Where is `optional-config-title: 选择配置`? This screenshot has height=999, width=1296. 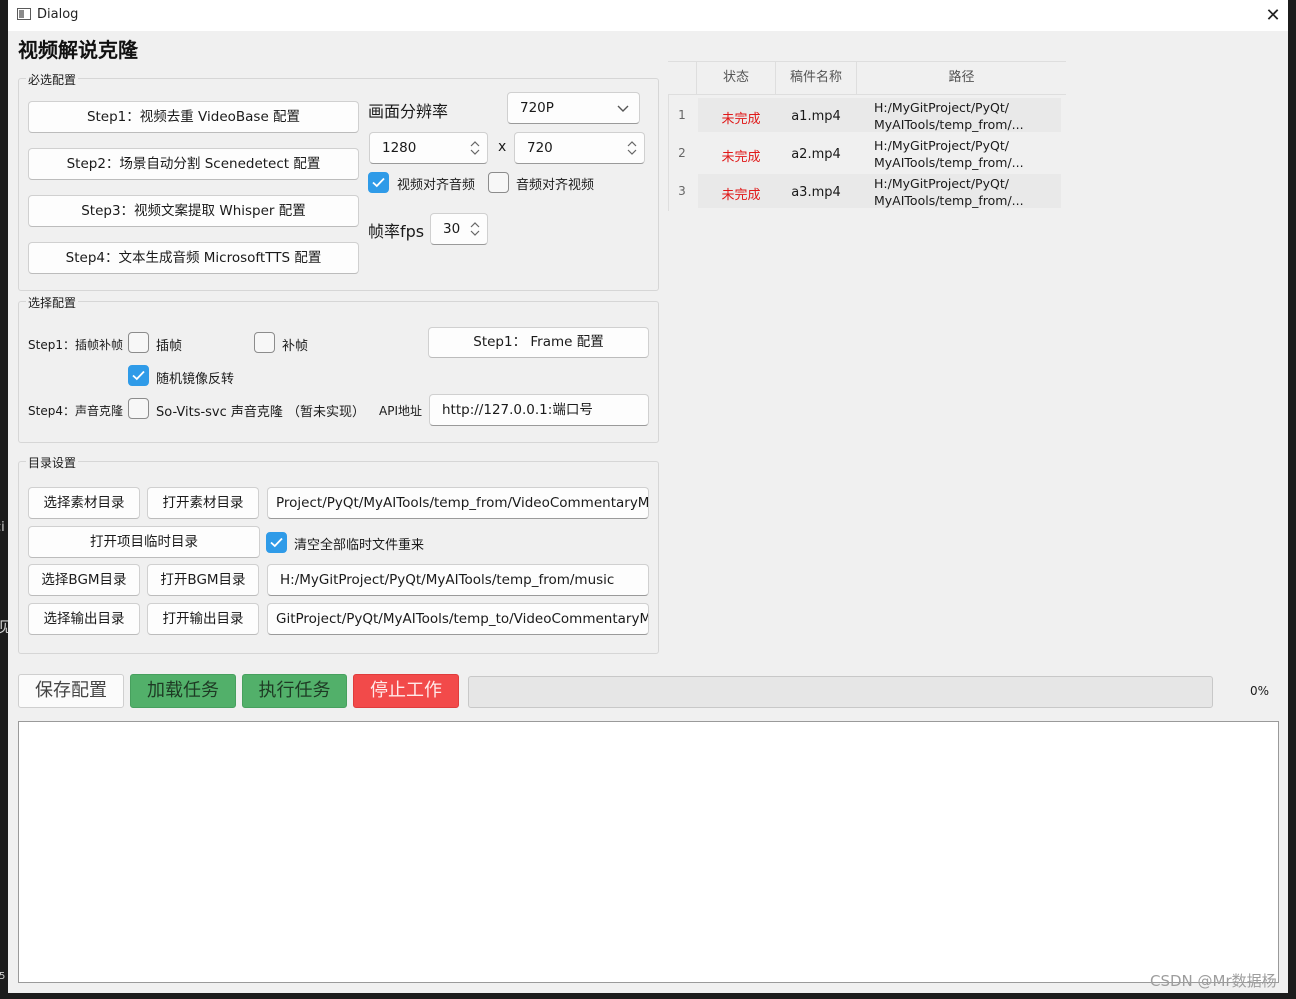 optional-config-title: 选择配置 is located at coordinates (52, 302).